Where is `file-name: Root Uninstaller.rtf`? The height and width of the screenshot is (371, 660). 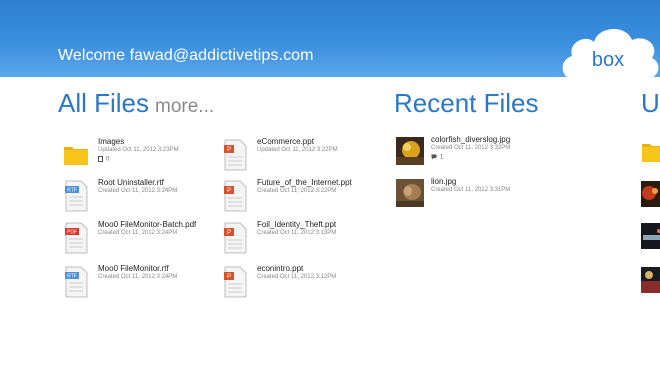 file-name: Root Uninstaller.rtf is located at coordinates (131, 182).